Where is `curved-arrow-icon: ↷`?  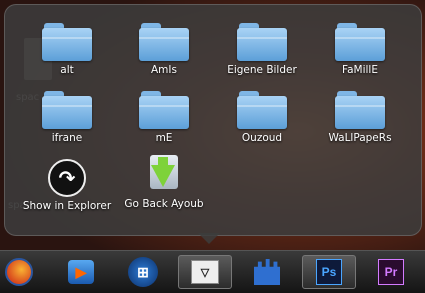 curved-arrow-icon: ↷ is located at coordinates (67, 178).